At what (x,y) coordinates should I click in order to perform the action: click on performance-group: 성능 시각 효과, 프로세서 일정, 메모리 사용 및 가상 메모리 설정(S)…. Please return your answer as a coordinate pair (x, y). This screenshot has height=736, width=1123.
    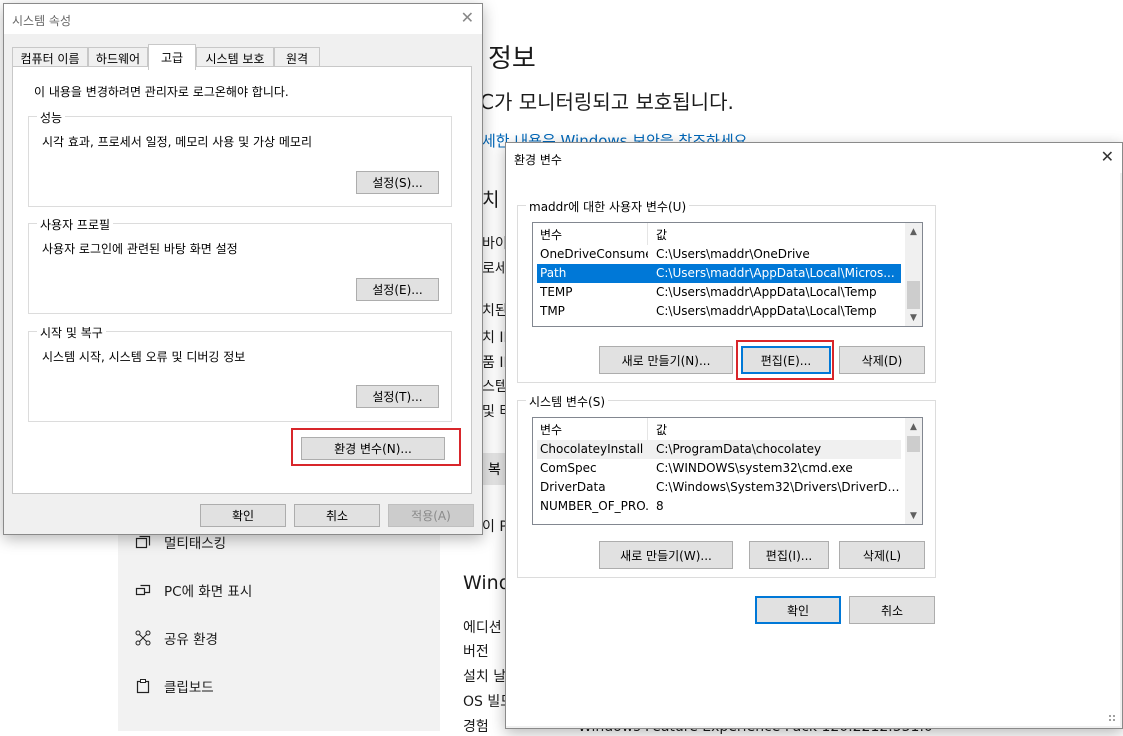
    Looking at the image, I should click on (240, 158).